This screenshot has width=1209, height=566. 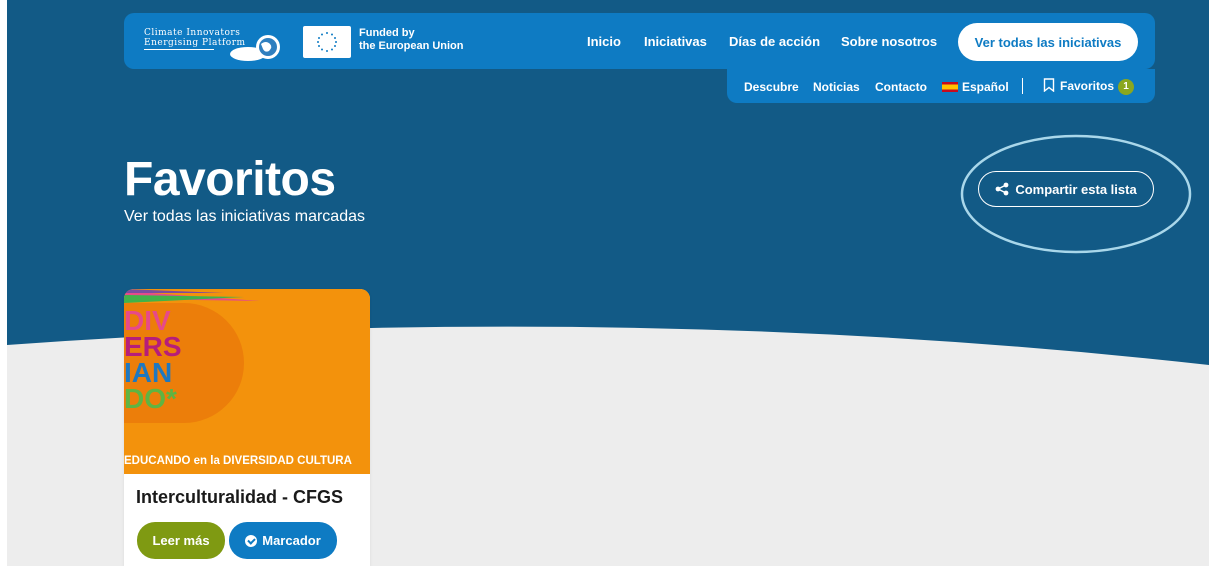 What do you see at coordinates (1126, 87) in the screenshot?
I see `favorites-count-badge: 1` at bounding box center [1126, 87].